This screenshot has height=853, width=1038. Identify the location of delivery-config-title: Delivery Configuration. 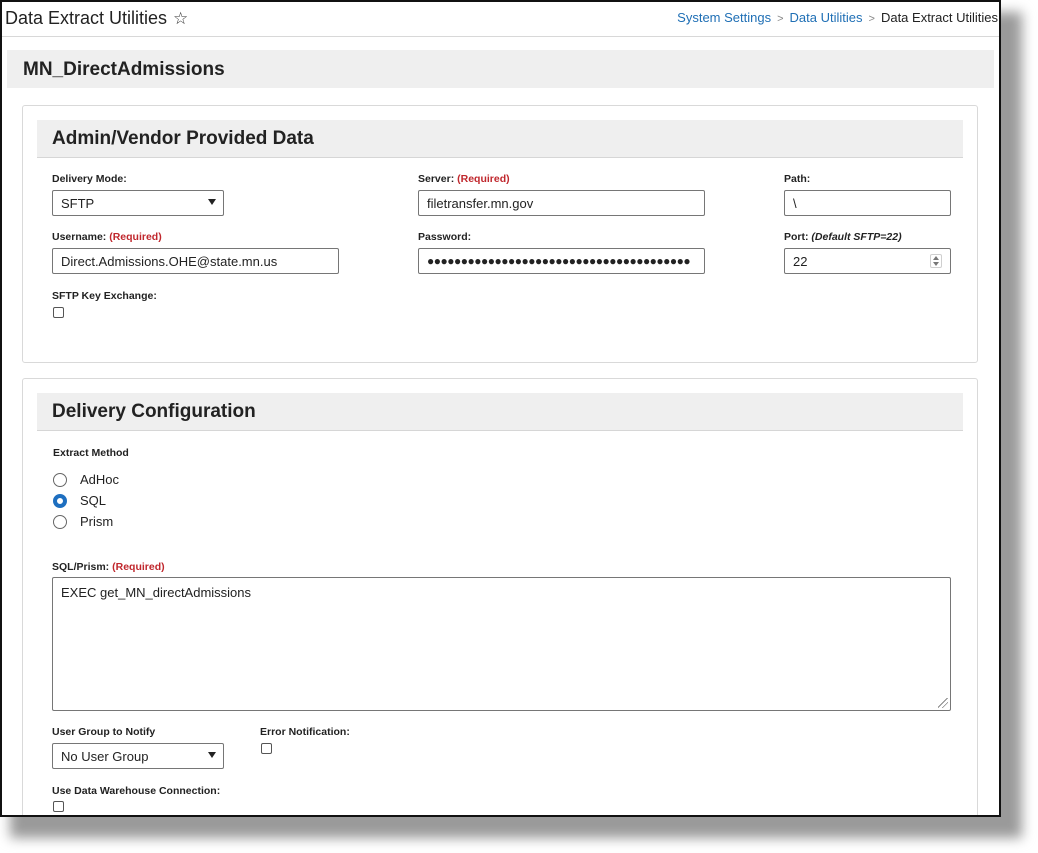
(154, 411).